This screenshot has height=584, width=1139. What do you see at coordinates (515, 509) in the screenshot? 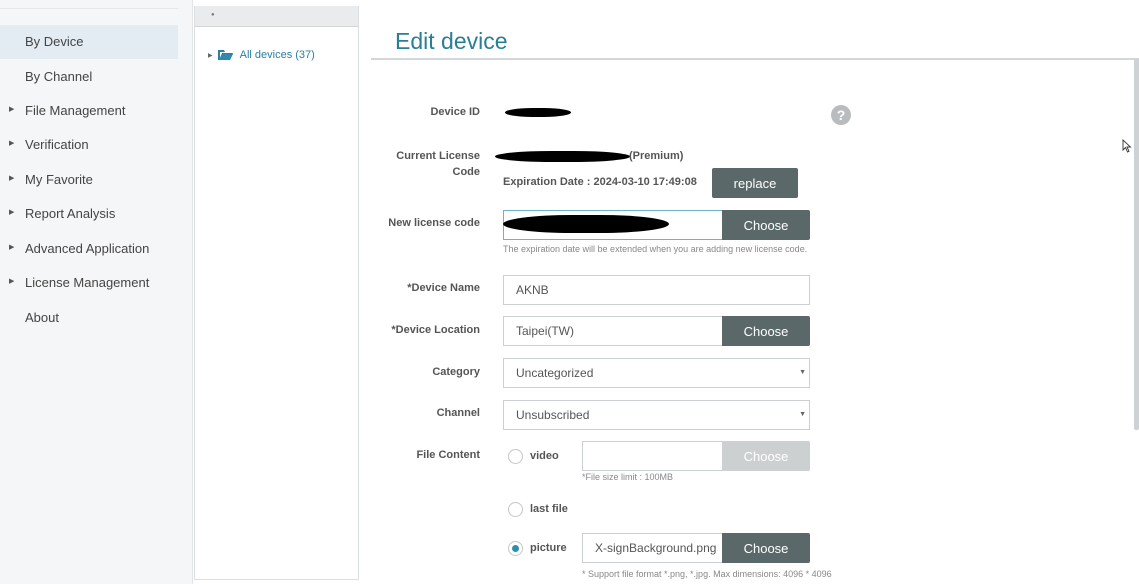
I see `last-file-radio` at bounding box center [515, 509].